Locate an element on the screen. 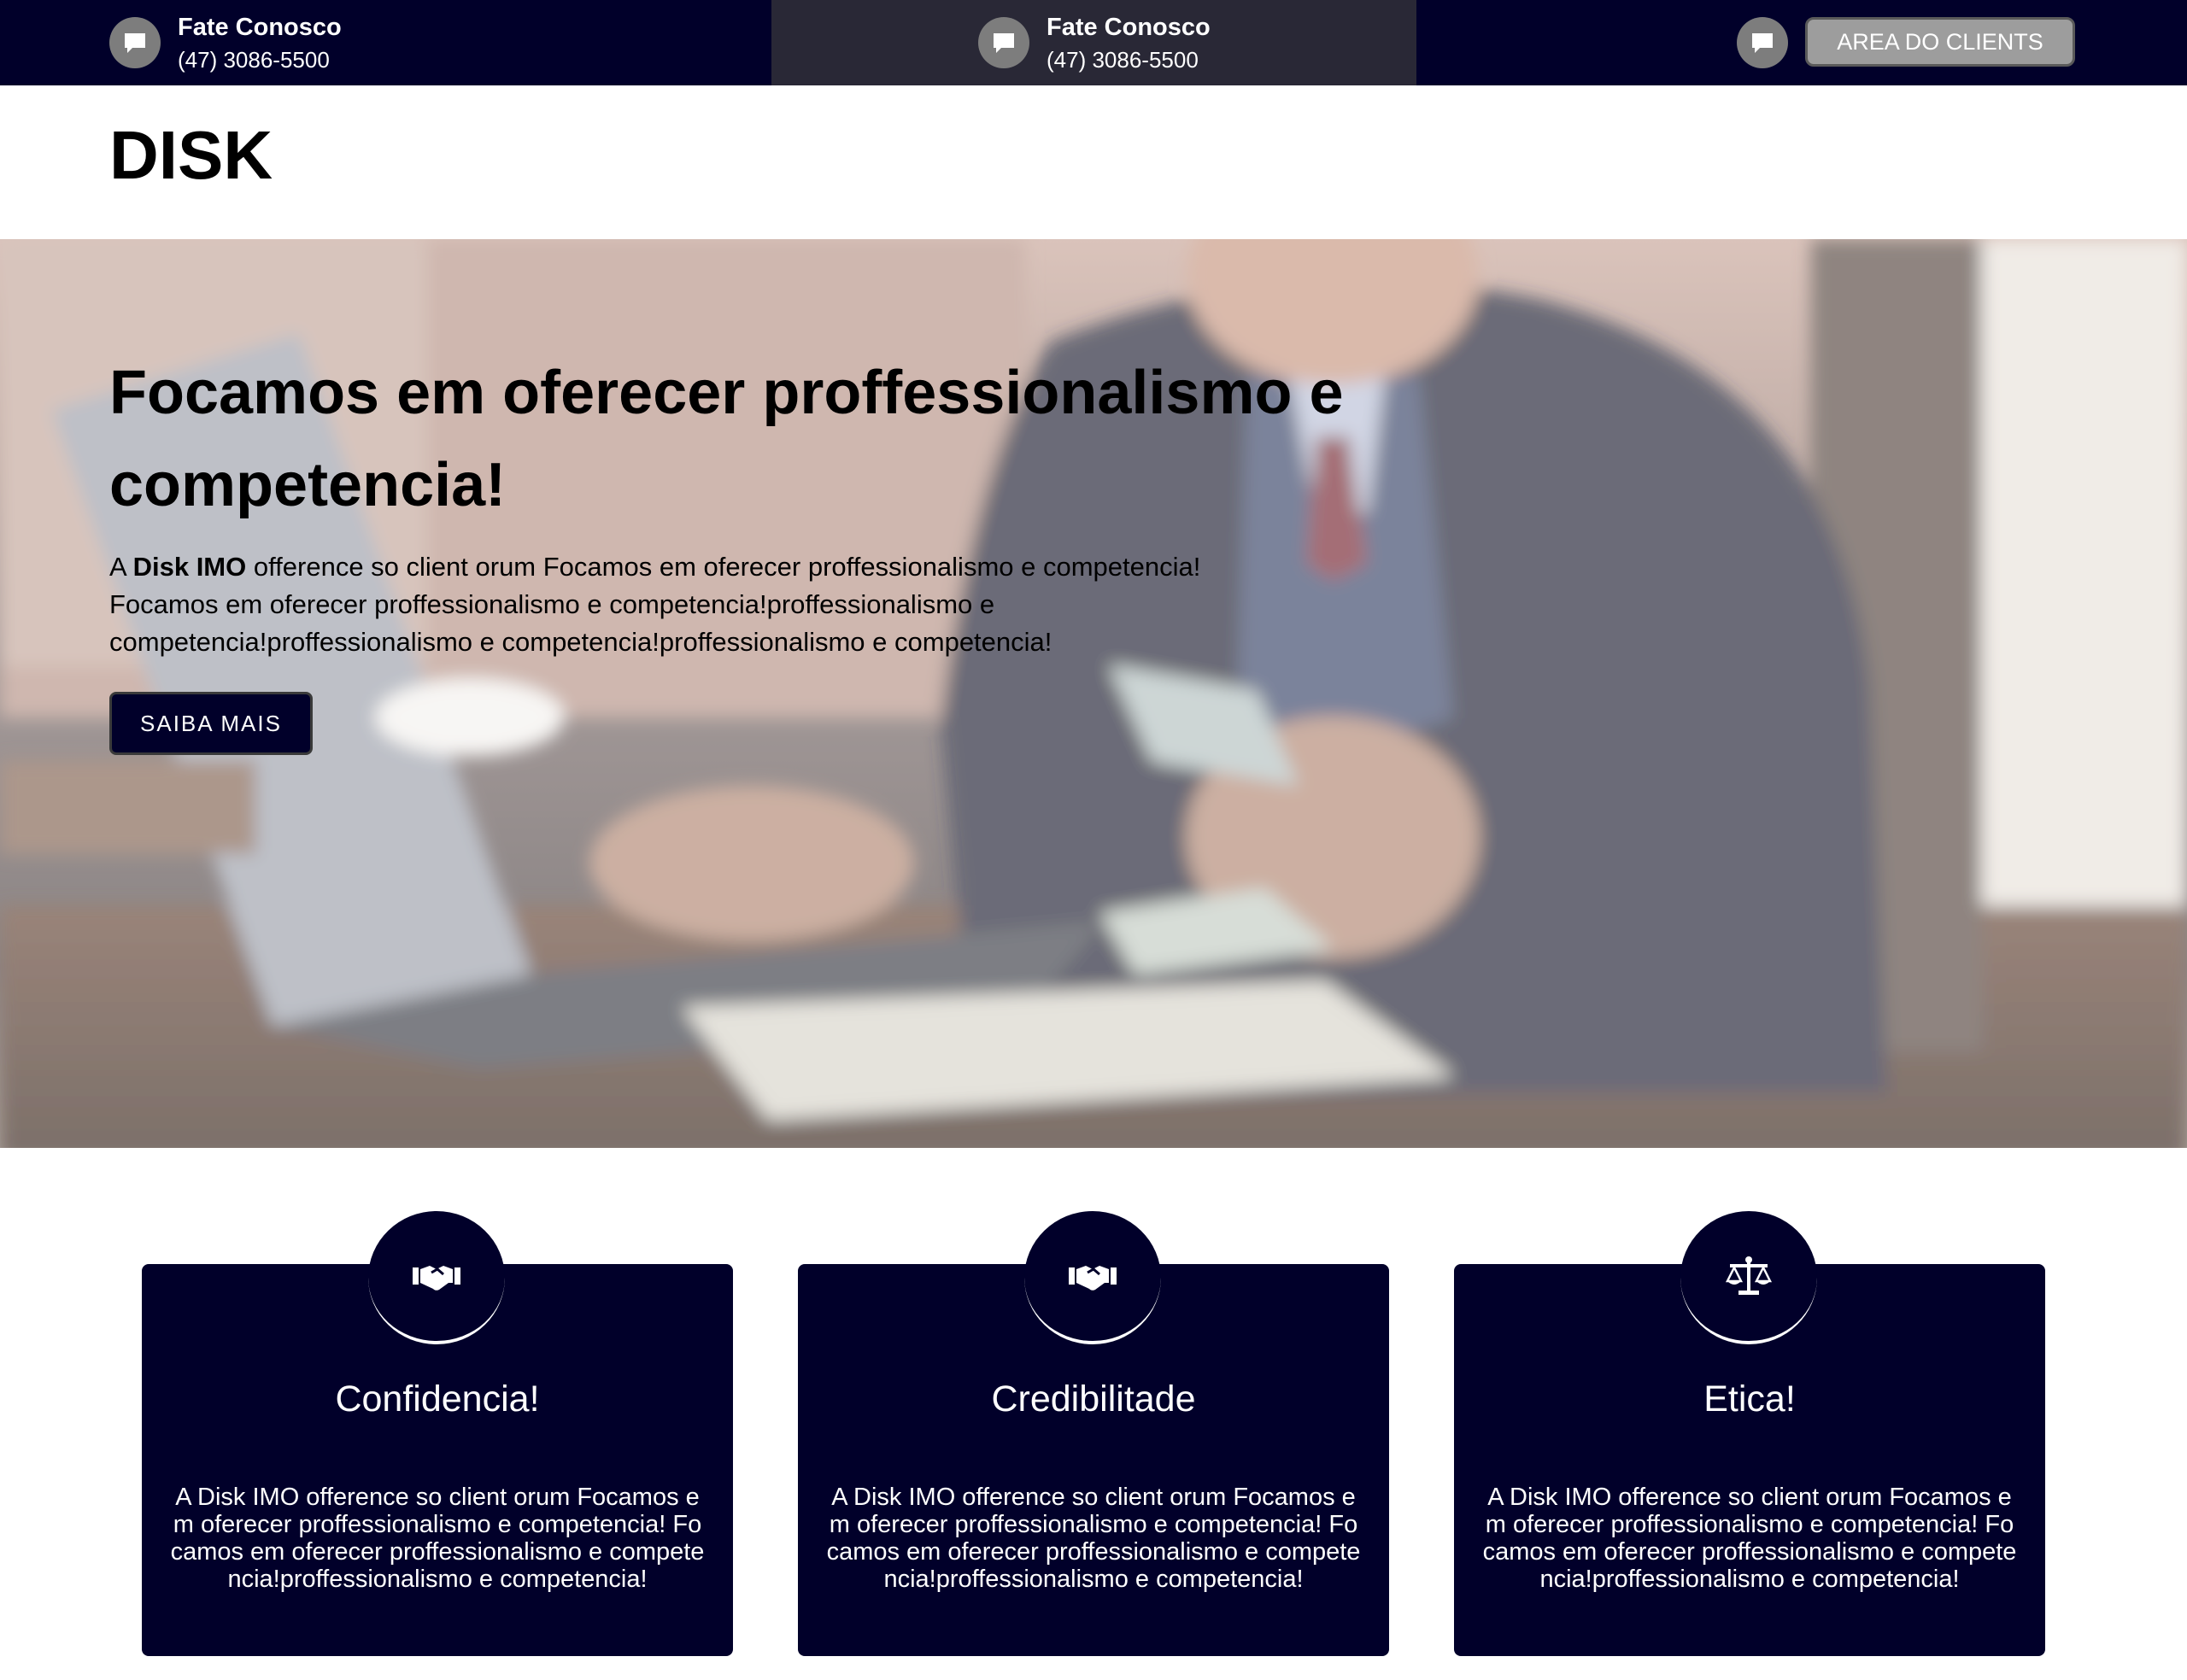 This screenshot has width=2187, height=1680. brand-name: Disk IMO is located at coordinates (189, 567).